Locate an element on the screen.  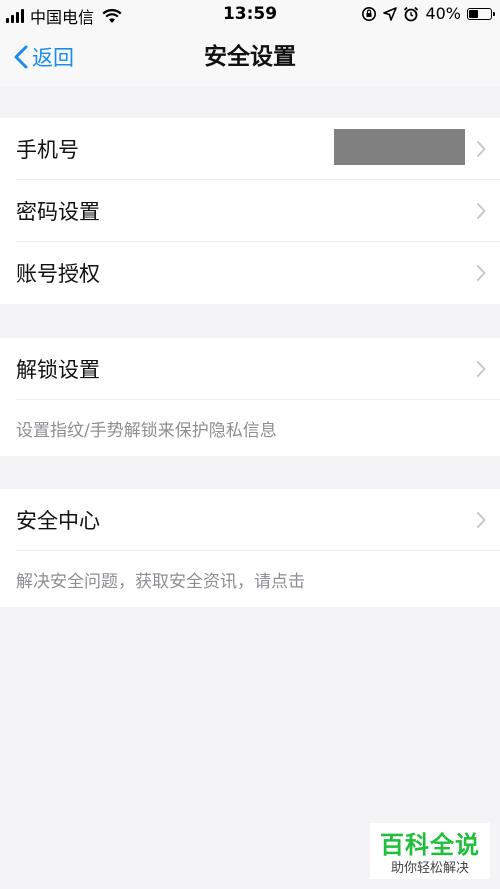
watermark-logo: 百科全说 助你轻松解决 is located at coordinates (430, 851).